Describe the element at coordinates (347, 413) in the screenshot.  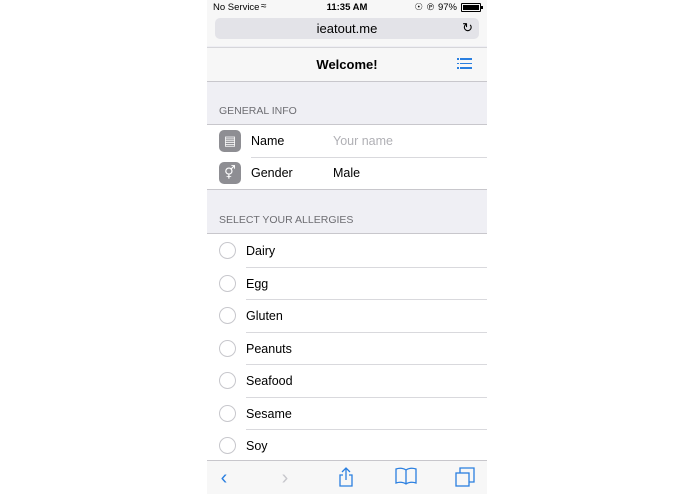
I see `allergy-item-sesame: Sesame` at that location.